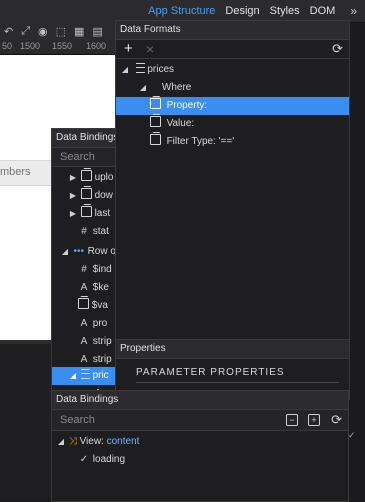  Describe the element at coordinates (93, 288) in the screenshot. I see `list-item: A $ke` at that location.